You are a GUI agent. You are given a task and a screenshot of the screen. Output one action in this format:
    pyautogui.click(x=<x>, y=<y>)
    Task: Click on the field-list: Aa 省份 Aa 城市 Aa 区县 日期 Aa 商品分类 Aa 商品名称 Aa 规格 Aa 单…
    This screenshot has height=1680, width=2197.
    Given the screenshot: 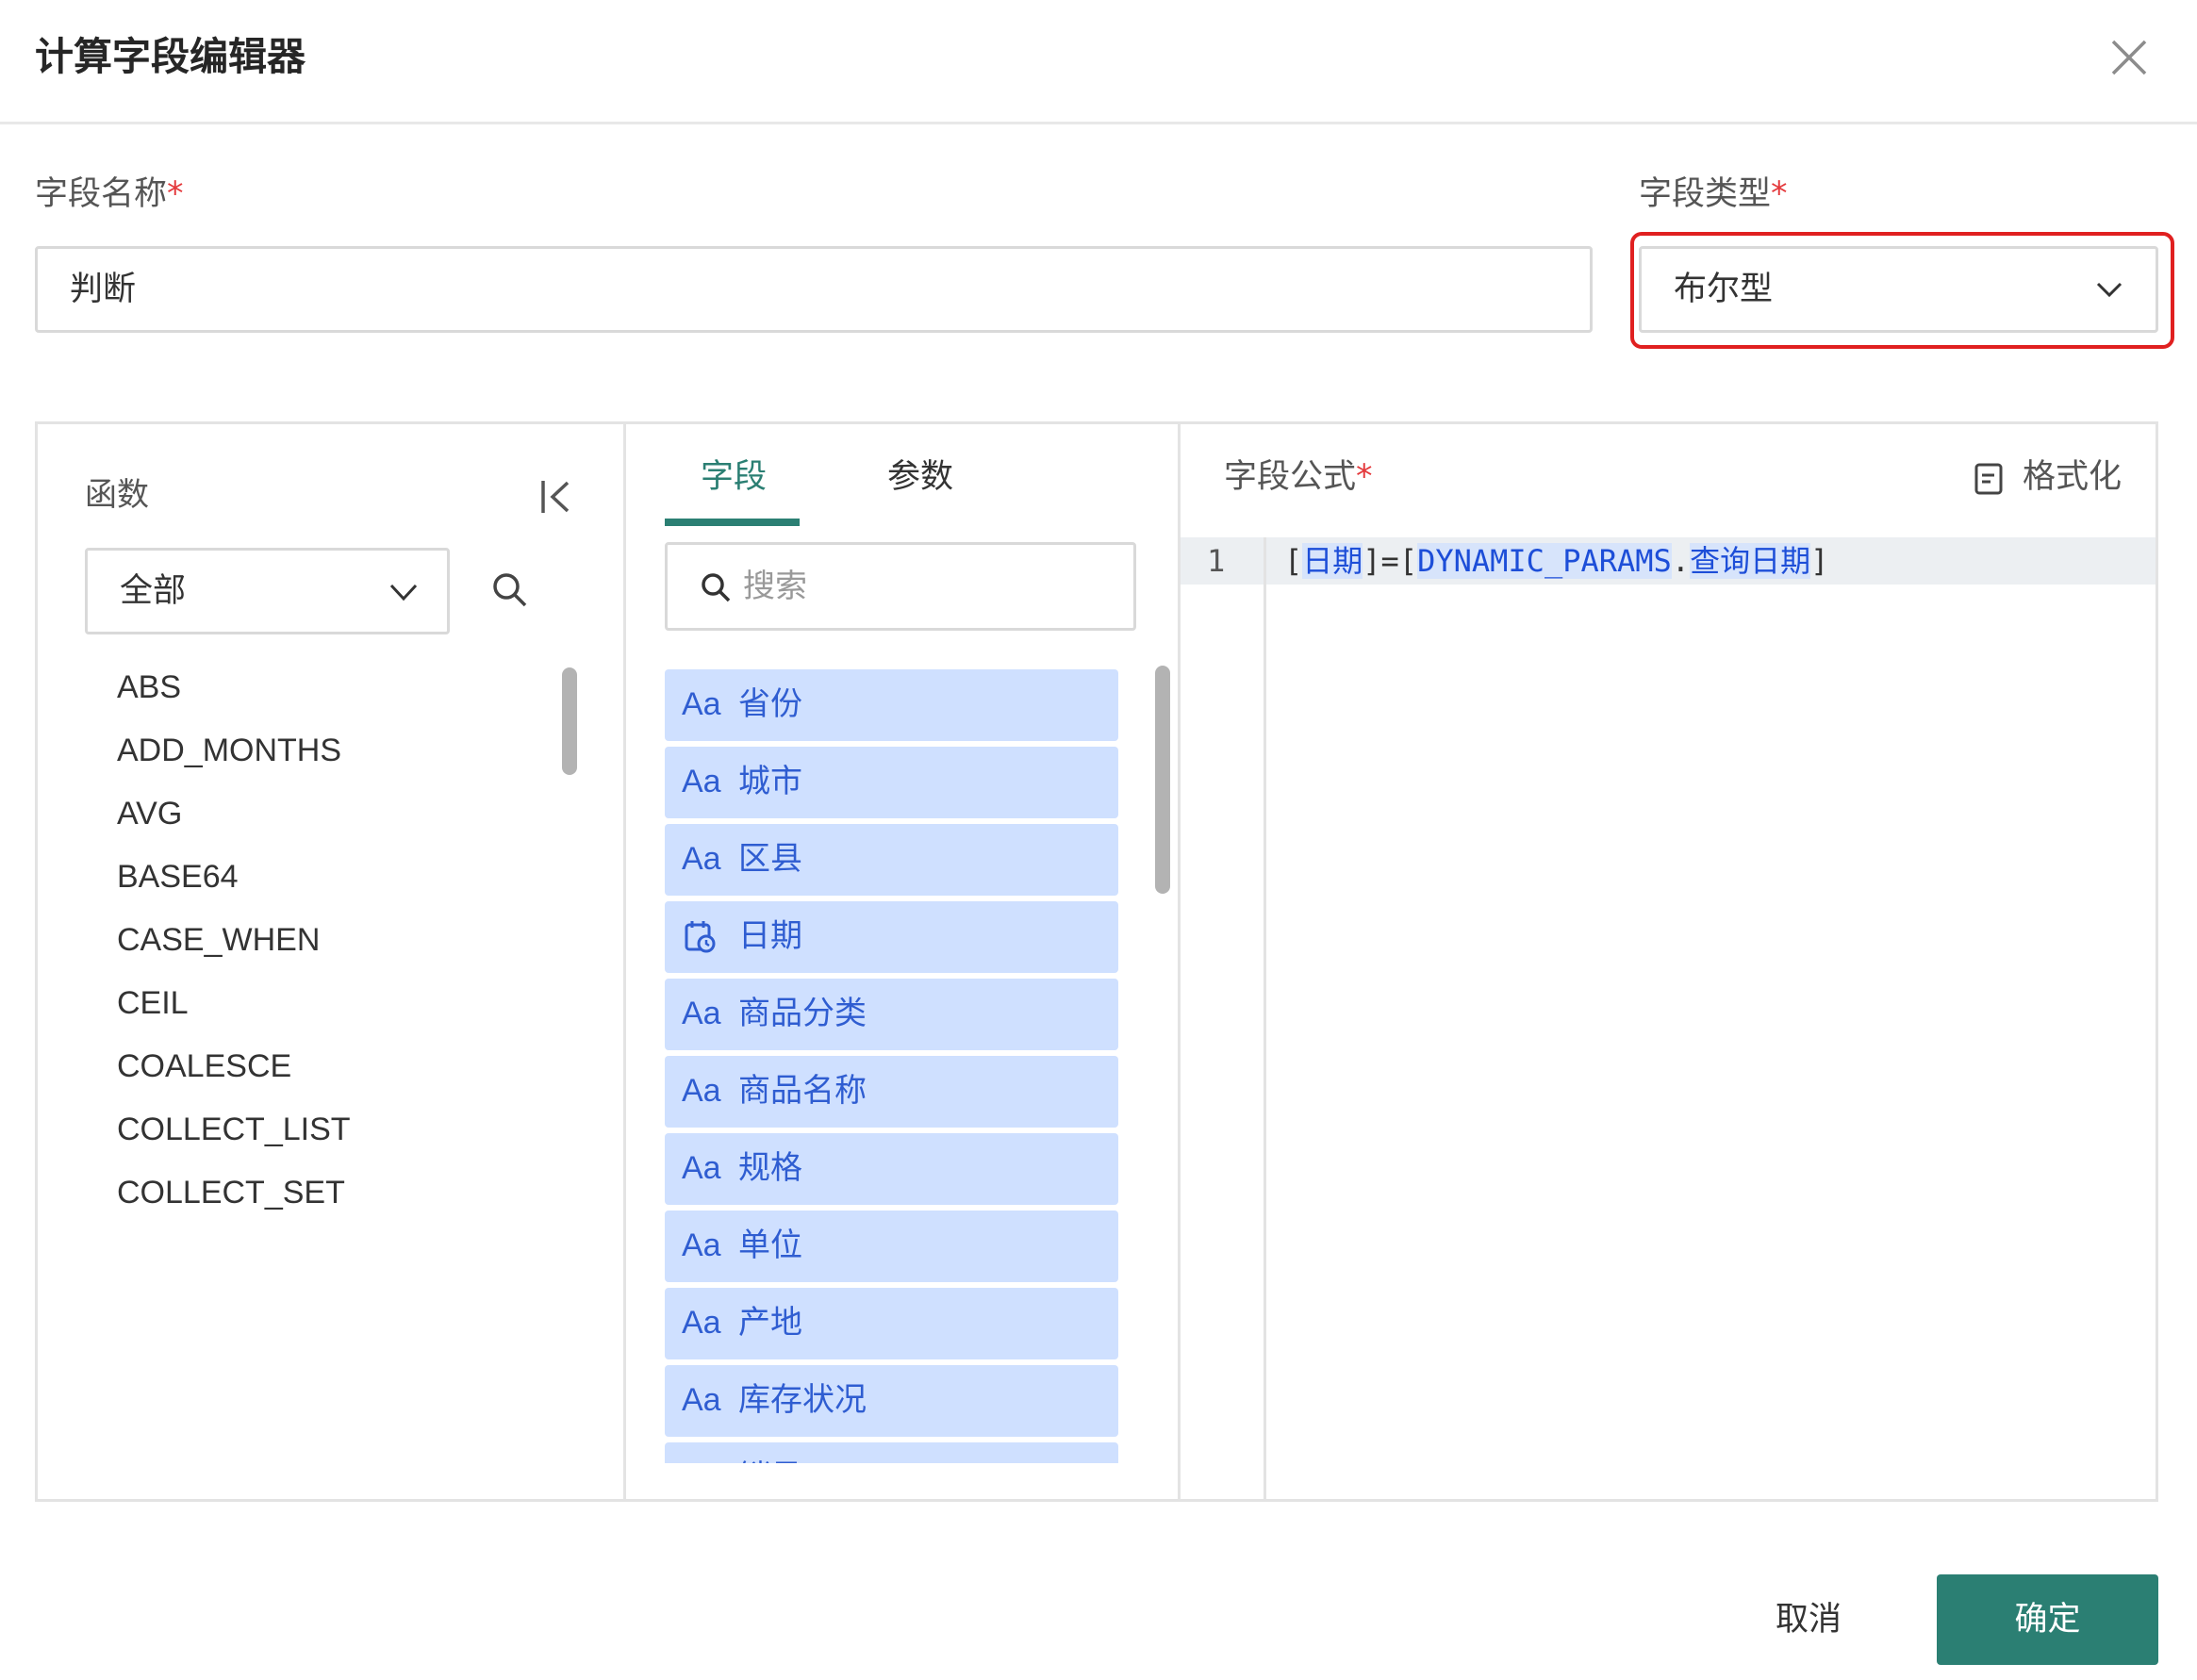 What is the action you would take?
    pyautogui.click(x=893, y=1066)
    